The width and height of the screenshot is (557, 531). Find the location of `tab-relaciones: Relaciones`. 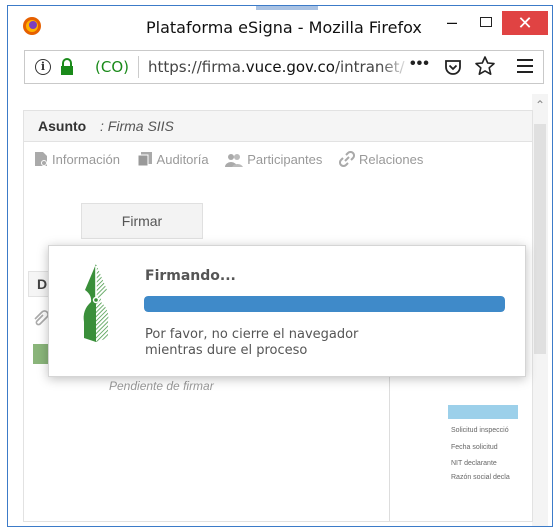

tab-relaciones: Relaciones is located at coordinates (381, 159).